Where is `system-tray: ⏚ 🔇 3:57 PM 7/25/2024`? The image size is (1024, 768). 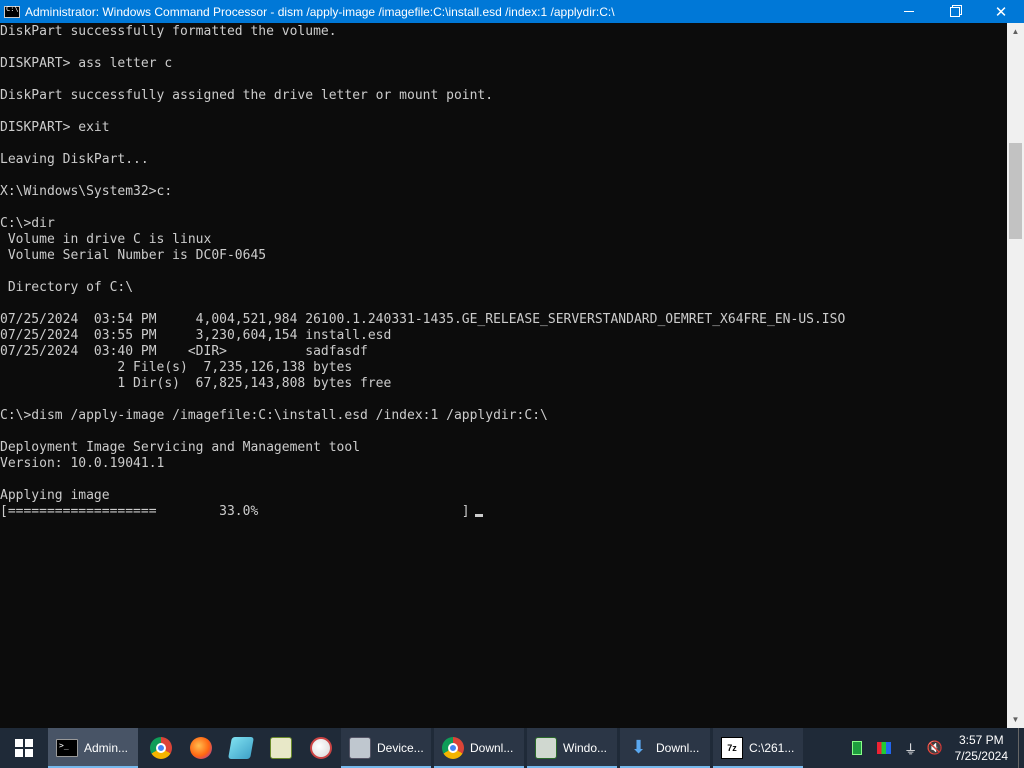 system-tray: ⏚ 🔇 3:57 PM 7/25/2024 is located at coordinates (934, 748).